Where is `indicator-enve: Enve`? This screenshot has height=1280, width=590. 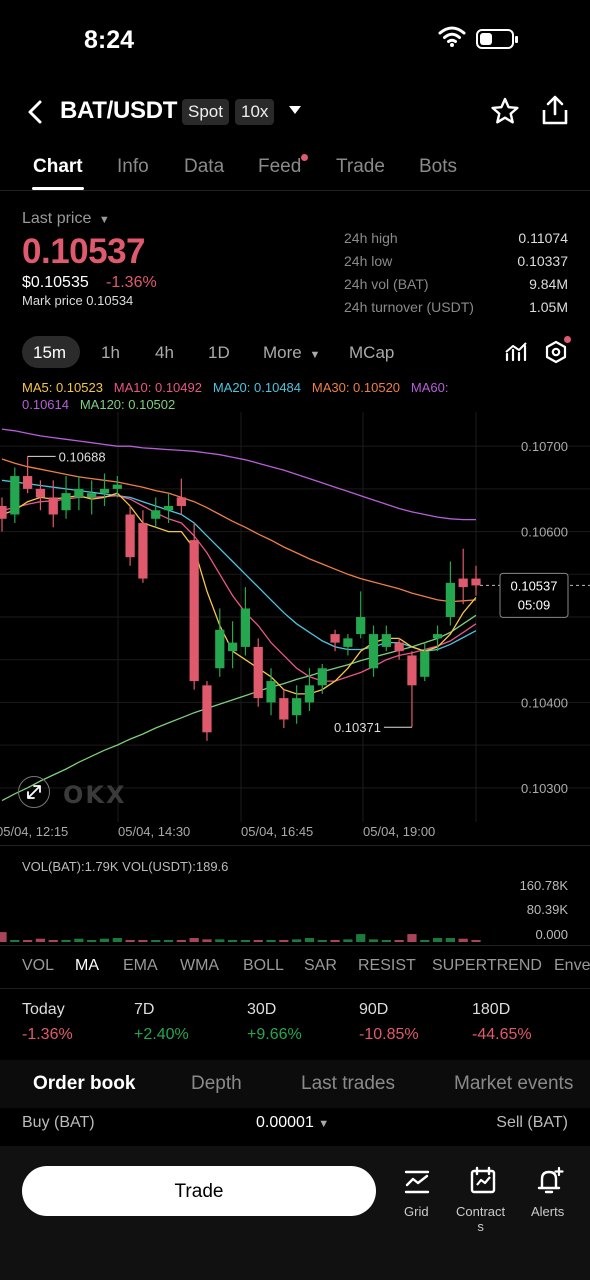 indicator-enve: Enve is located at coordinates (572, 966).